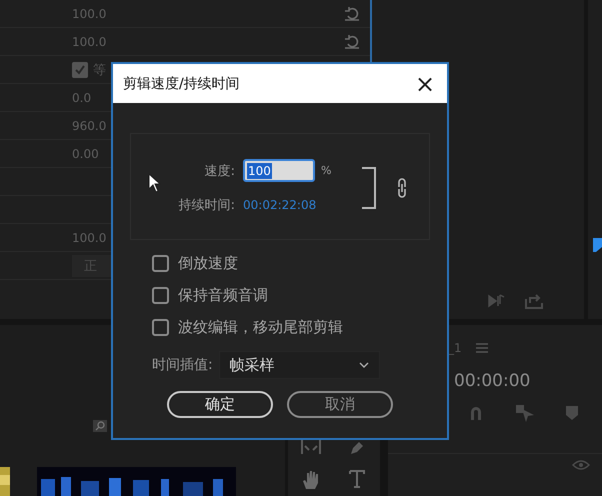 The width and height of the screenshot is (602, 496). What do you see at coordinates (581, 465) in the screenshot?
I see `eye-icon` at bounding box center [581, 465].